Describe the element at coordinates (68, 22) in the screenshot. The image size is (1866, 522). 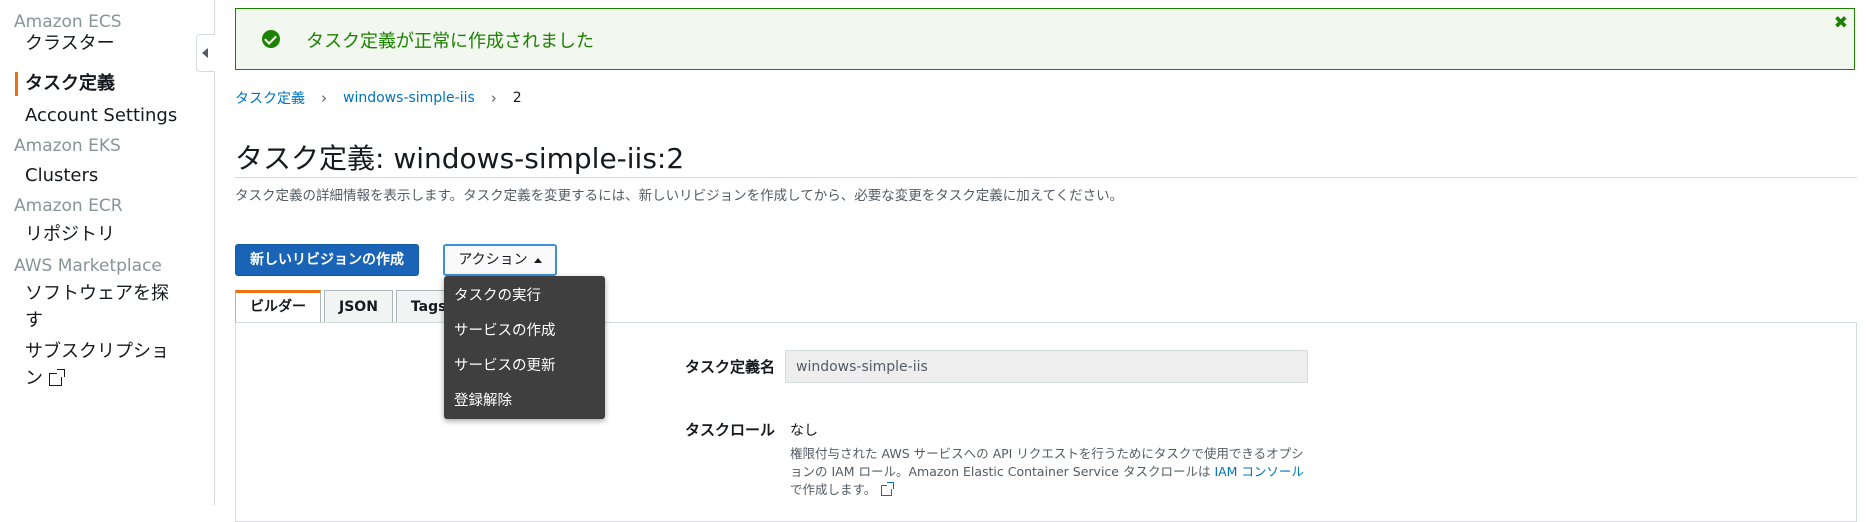
I see `sidebar-section-ecs: Amazon ECS` at that location.